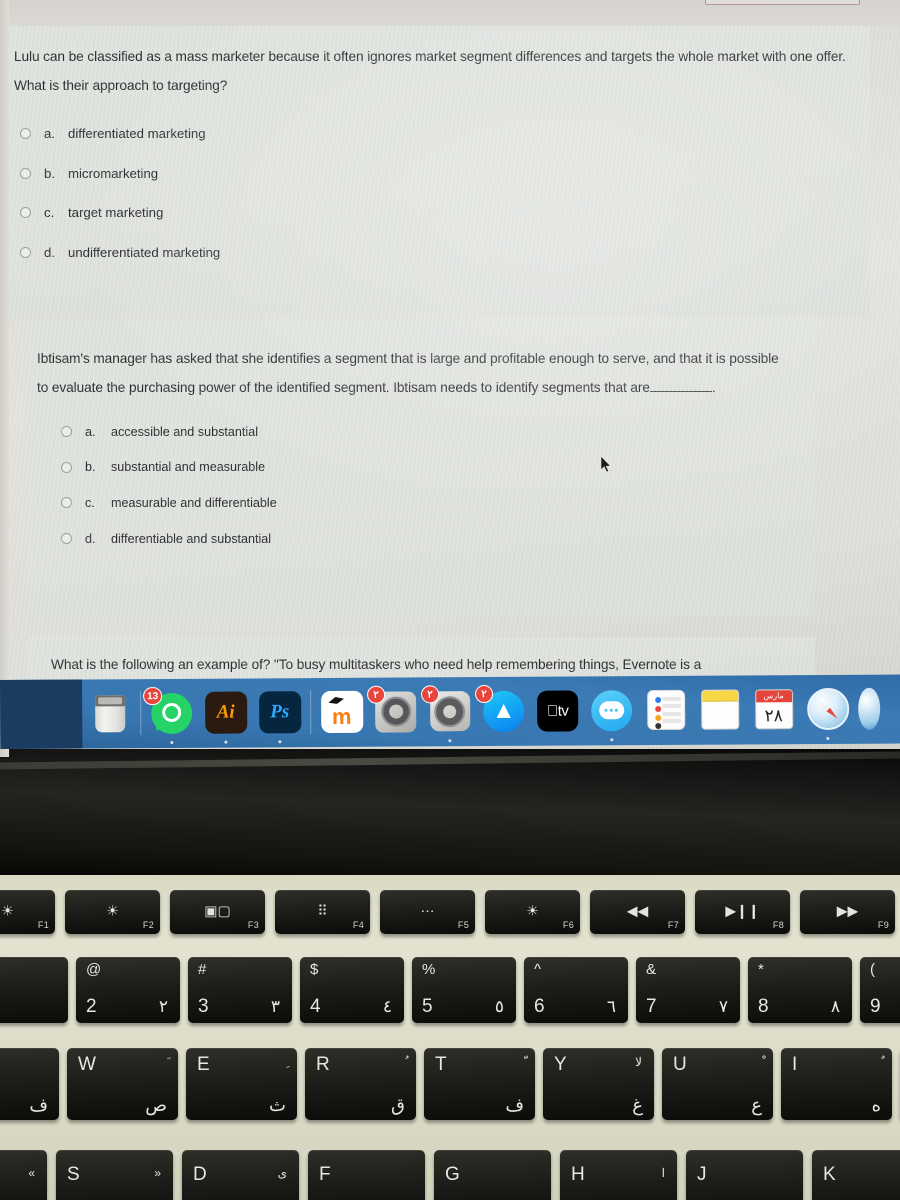 Image resolution: width=900 pixels, height=1200 pixels. I want to click on key-number: 2, so click(91, 1006).